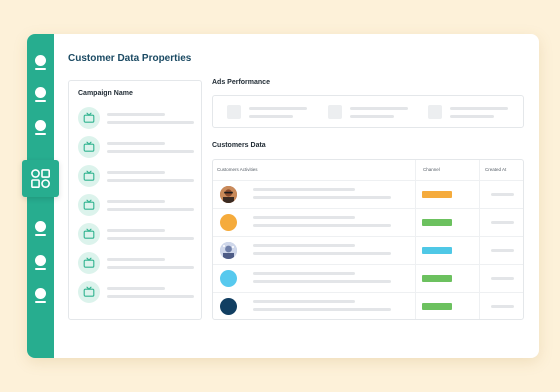 This screenshot has width=560, height=392. What do you see at coordinates (130, 58) in the screenshot?
I see `page-title: Customer Data Properties` at bounding box center [130, 58].